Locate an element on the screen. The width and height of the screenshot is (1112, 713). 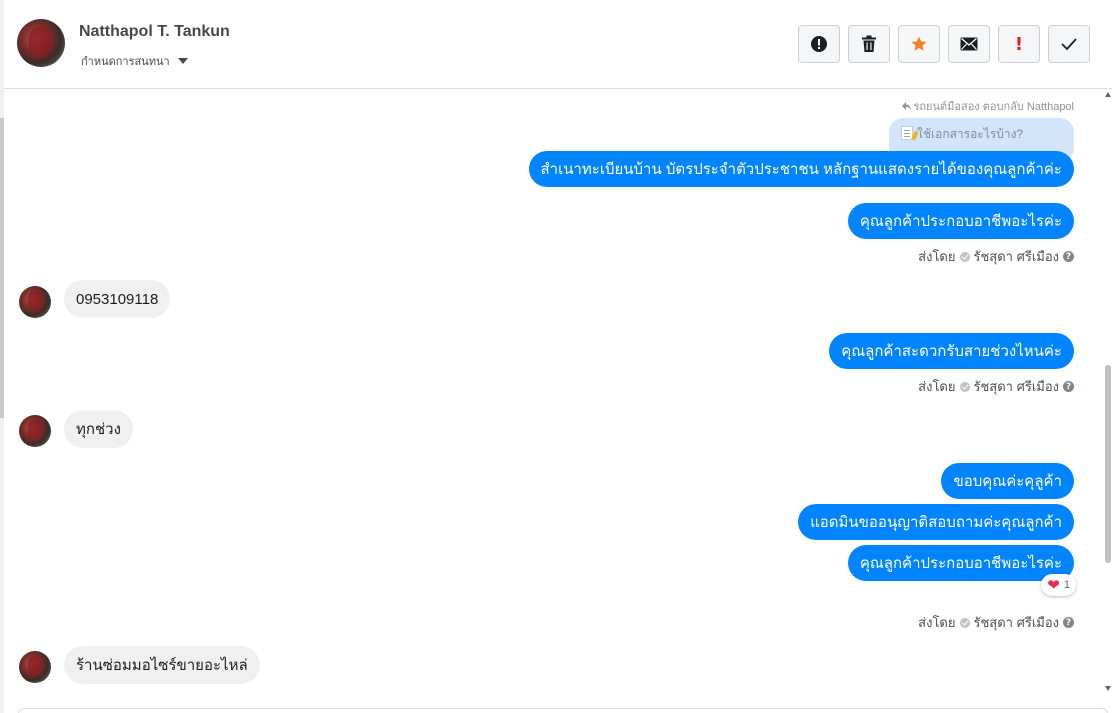
outer-scrollbar-thumb is located at coordinates (2, 268).